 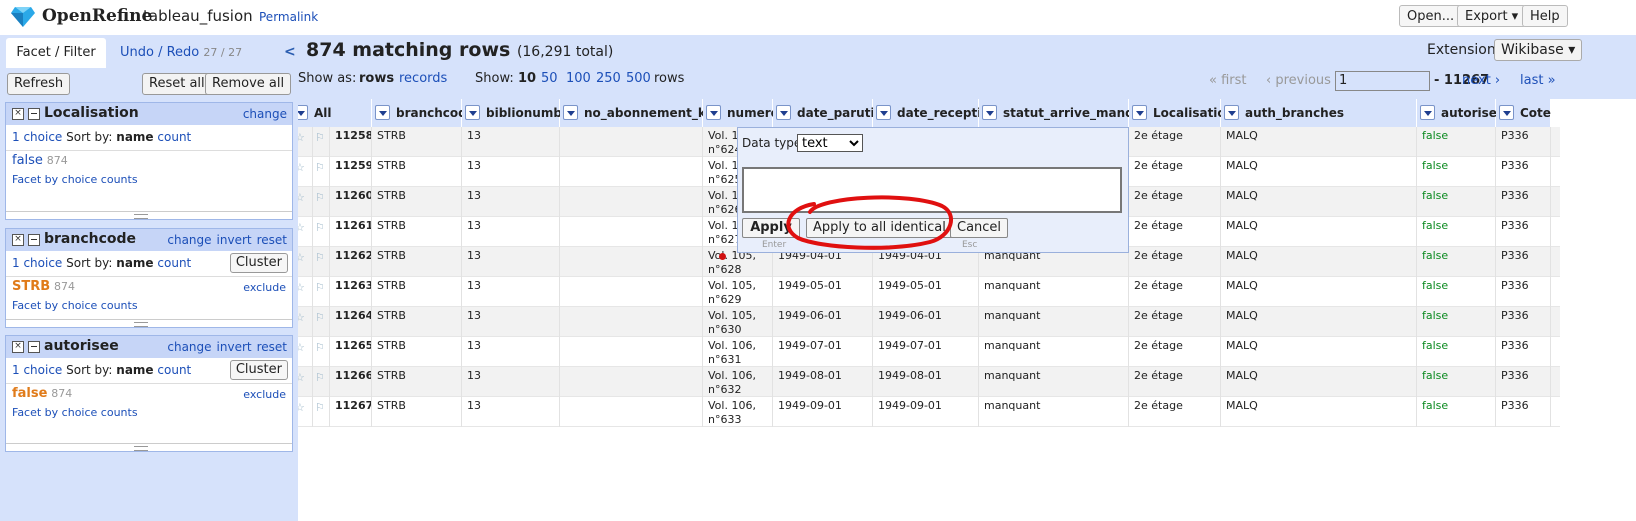 I want to click on table-cell: Vol. 106, n°631, so click(x=738, y=352).